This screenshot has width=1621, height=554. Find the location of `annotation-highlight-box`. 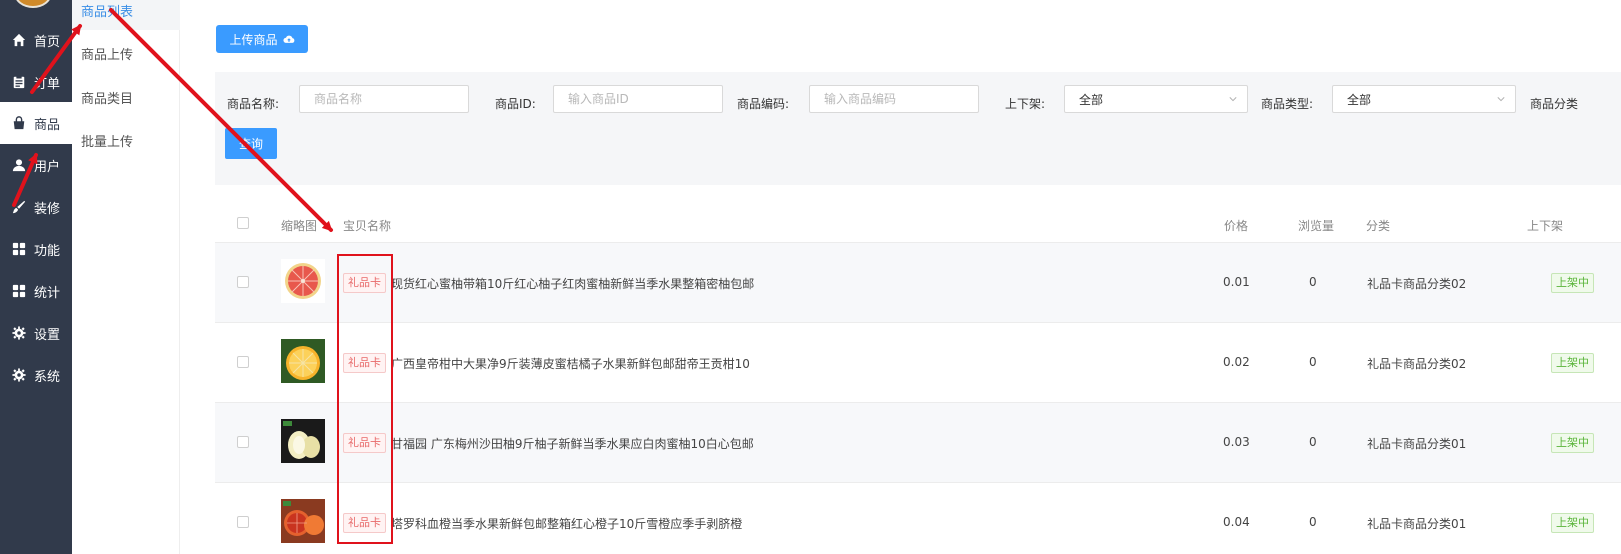

annotation-highlight-box is located at coordinates (365, 399).